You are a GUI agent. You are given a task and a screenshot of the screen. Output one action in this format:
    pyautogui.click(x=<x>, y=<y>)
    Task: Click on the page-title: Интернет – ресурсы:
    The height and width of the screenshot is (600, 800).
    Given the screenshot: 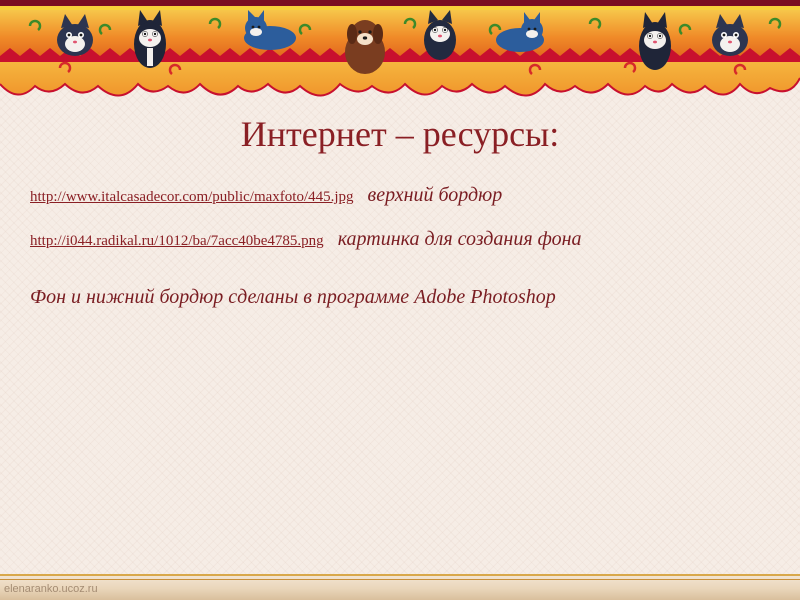 What is the action you would take?
    pyautogui.click(x=400, y=134)
    